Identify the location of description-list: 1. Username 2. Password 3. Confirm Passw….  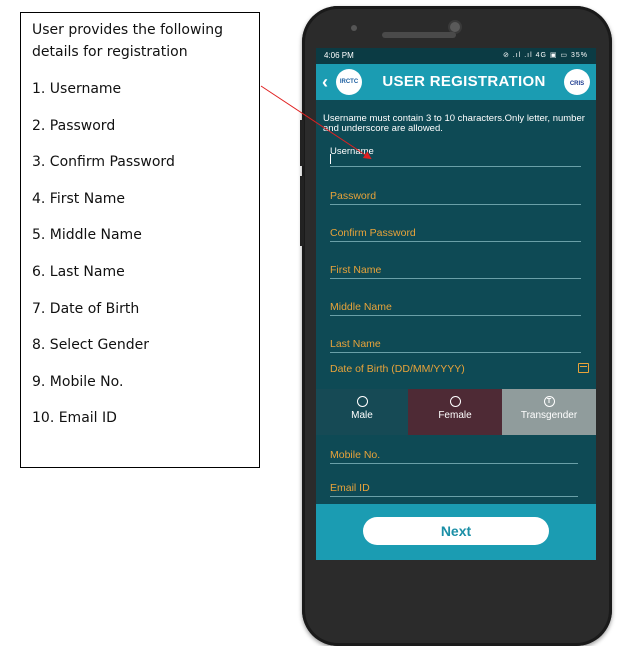
(103, 262).